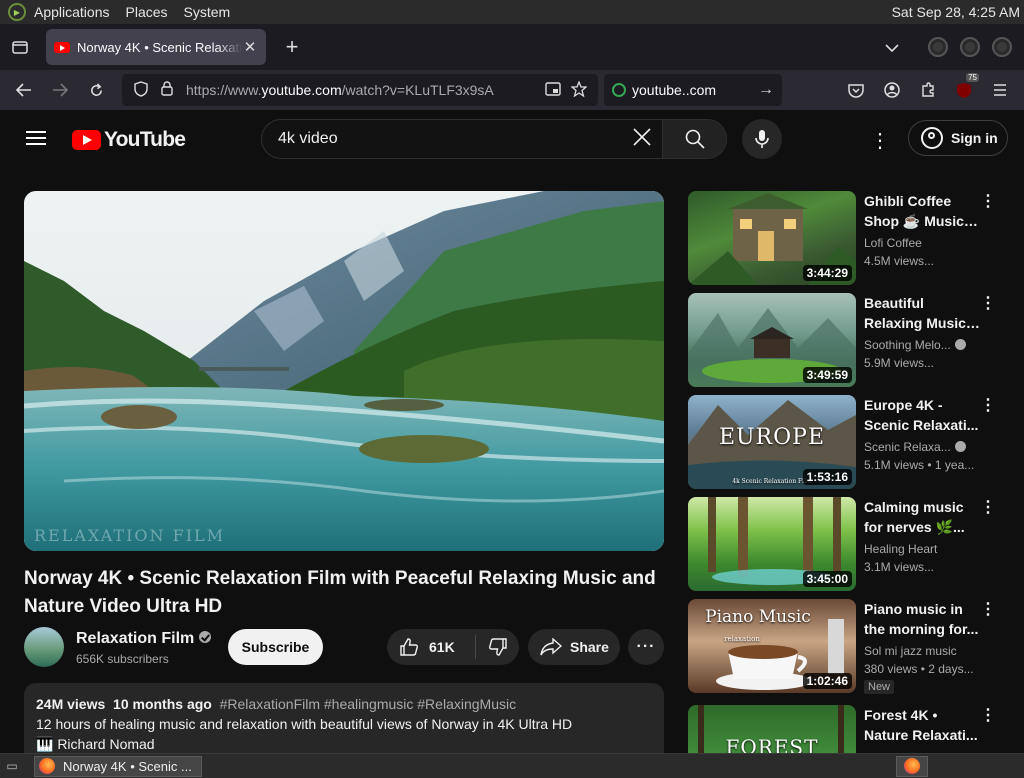 The image size is (1024, 778). Describe the element at coordinates (827, 273) in the screenshot. I see `video-duration: 3:44:29` at that location.